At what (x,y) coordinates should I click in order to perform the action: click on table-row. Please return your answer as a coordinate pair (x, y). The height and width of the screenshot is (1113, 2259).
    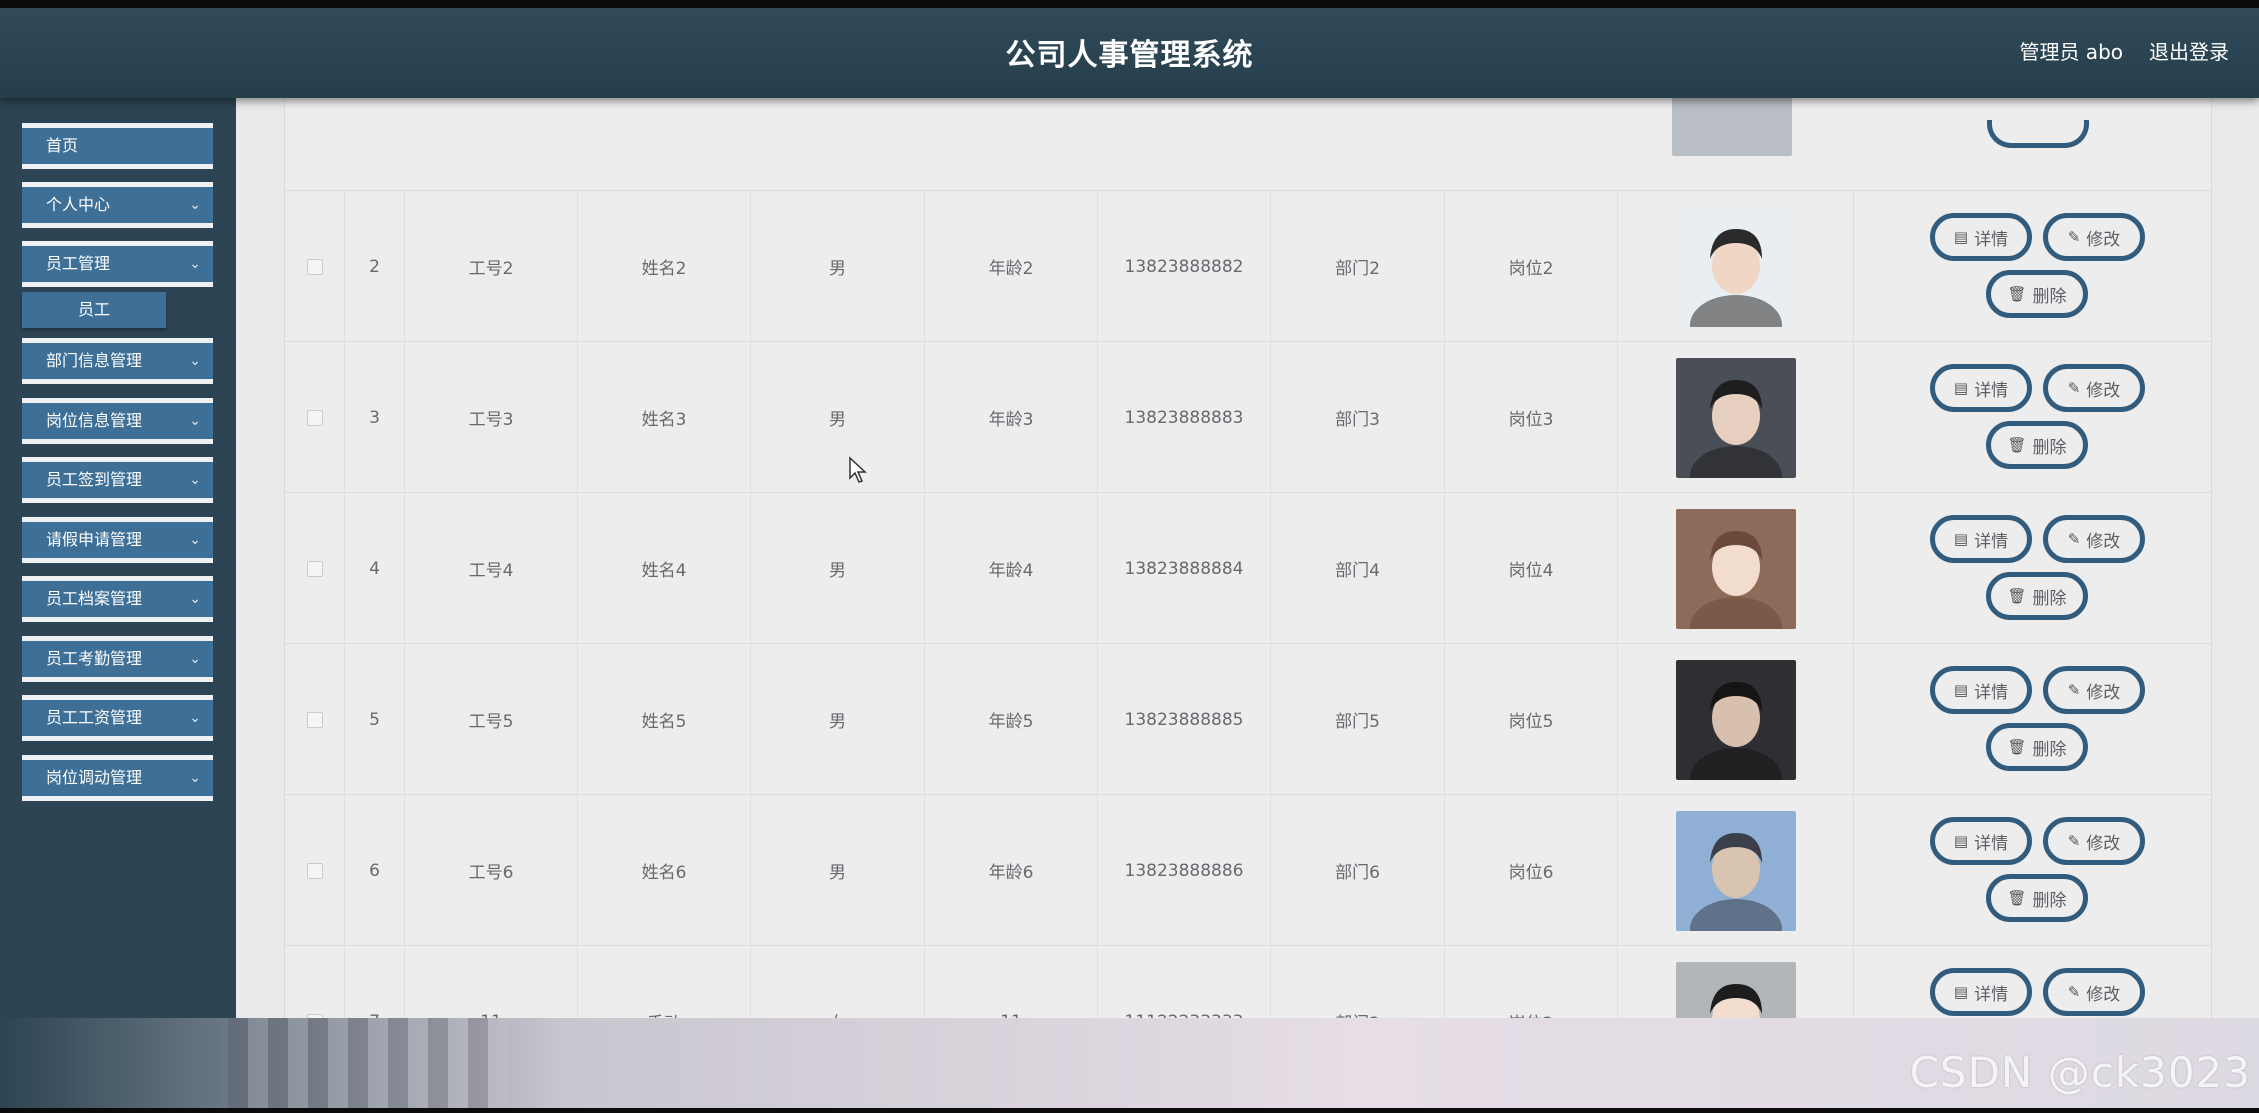
    Looking at the image, I should click on (1249, 144).